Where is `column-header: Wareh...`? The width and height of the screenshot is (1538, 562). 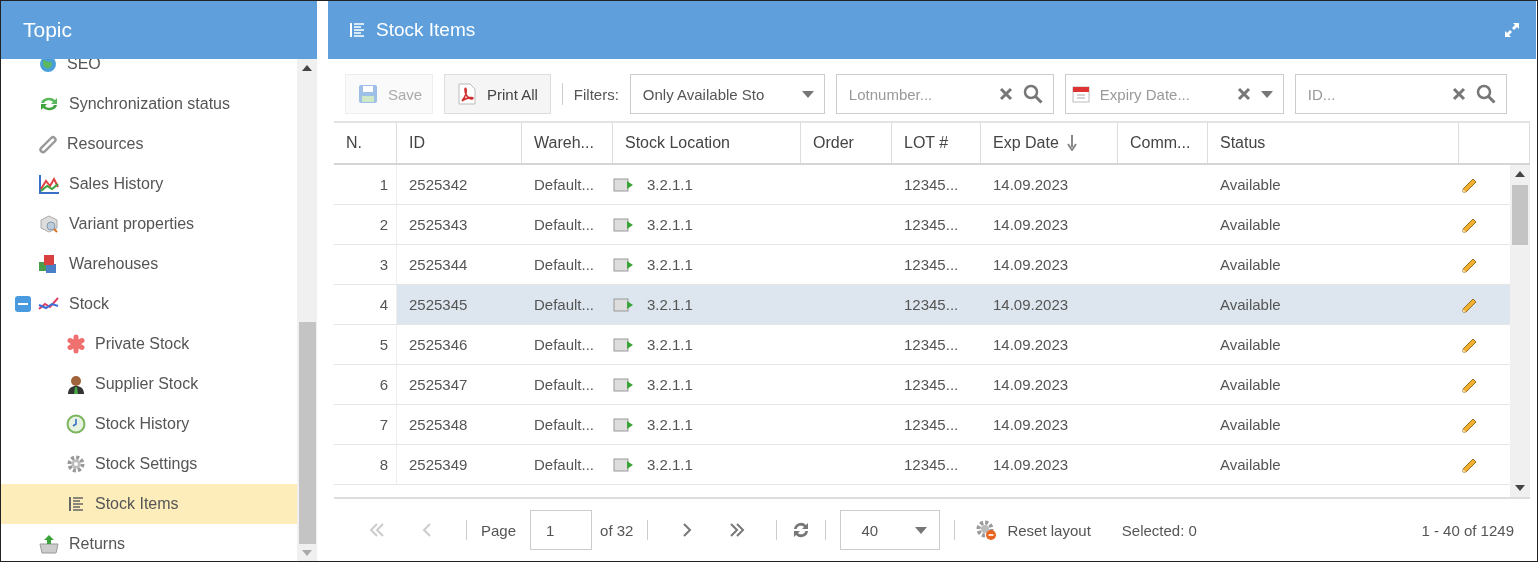
column-header: Wareh... is located at coordinates (567, 143).